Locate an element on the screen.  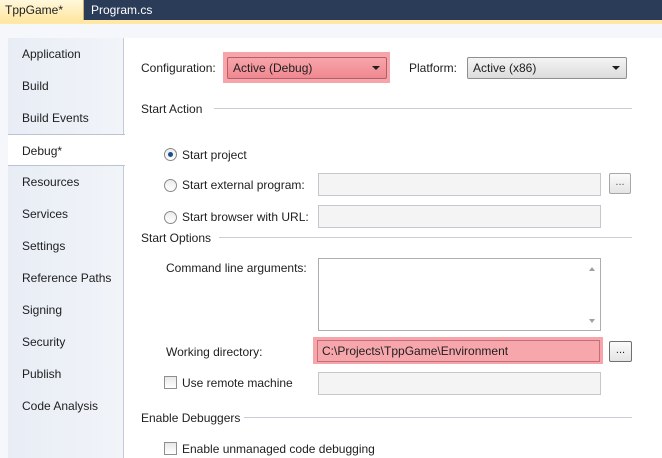
start-project-label: Start project is located at coordinates (214, 155).